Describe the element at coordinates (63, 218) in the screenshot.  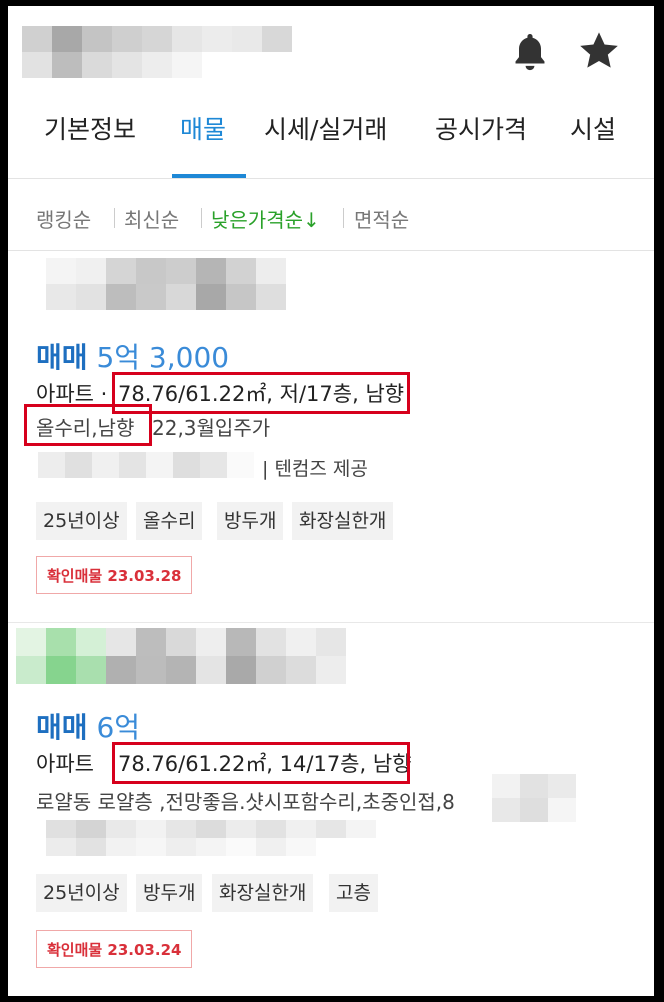
I see `sort-ranking: 랭킹순` at that location.